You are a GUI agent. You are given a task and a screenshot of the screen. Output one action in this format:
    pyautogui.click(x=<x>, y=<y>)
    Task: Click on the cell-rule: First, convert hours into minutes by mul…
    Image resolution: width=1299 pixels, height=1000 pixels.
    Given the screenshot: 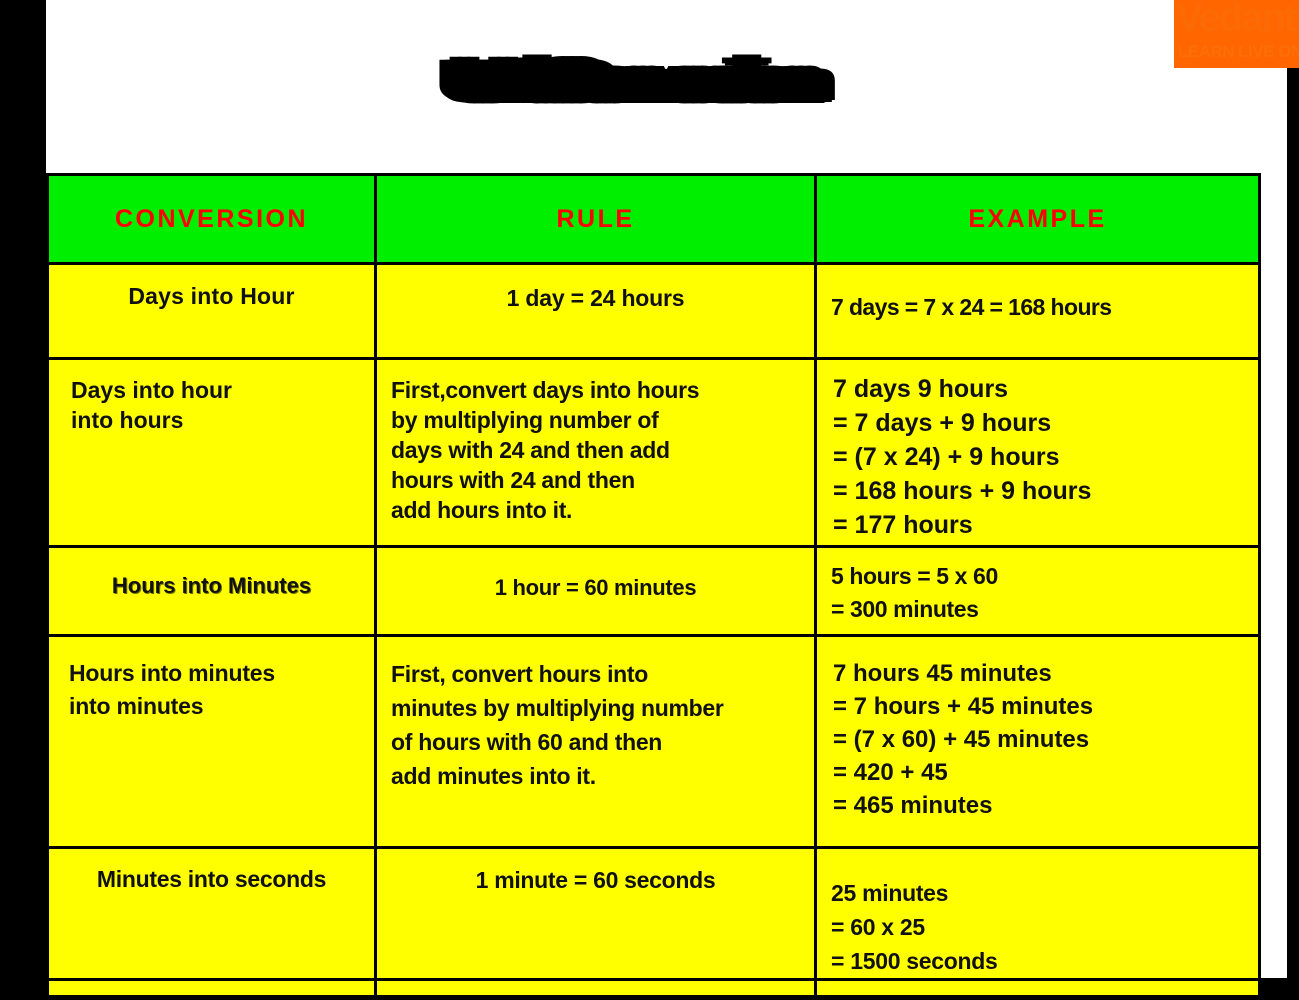 What is the action you would take?
    pyautogui.click(x=595, y=741)
    